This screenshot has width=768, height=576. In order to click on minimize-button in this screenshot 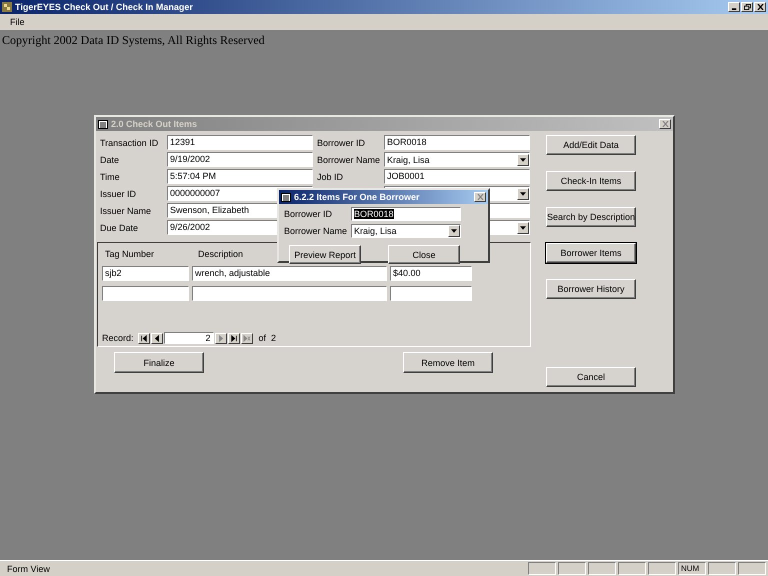, I will do `click(734, 7)`.